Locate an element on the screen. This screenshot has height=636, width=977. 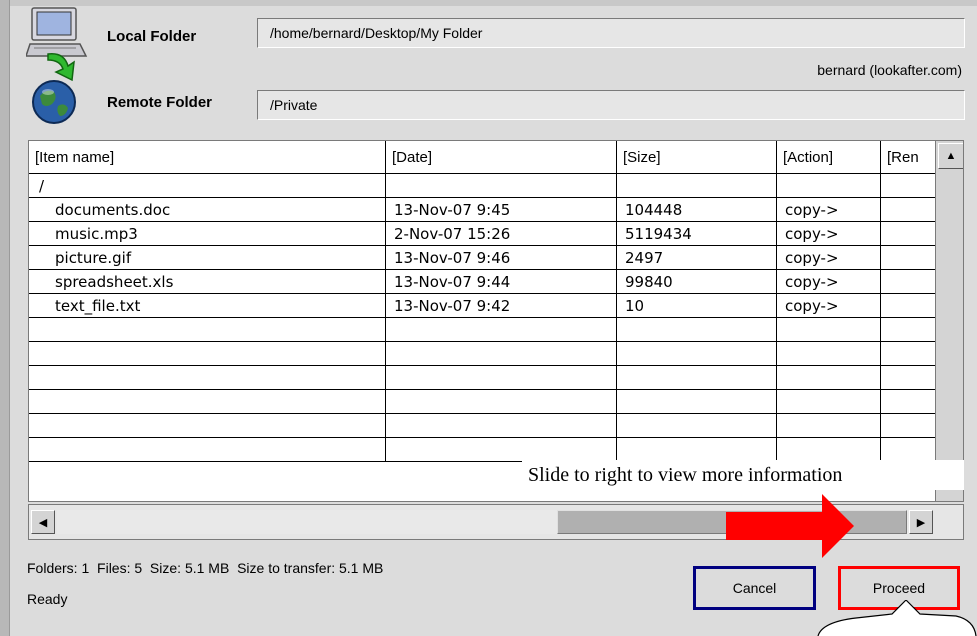
globe-icon is located at coordinates (54, 102).